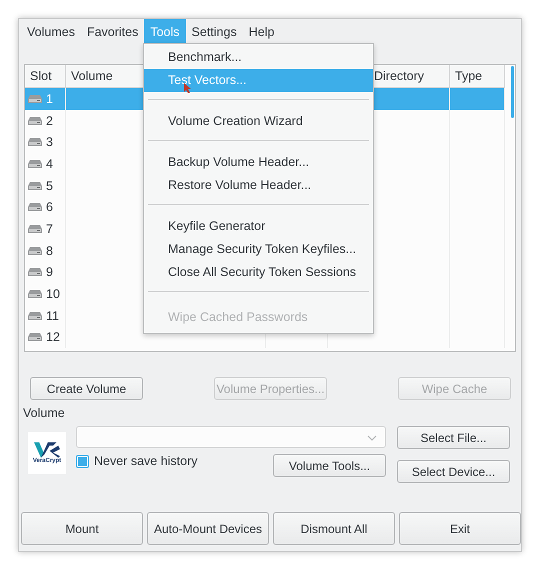 This screenshot has width=540, height=570. I want to click on cursor-icon, so click(188, 88).